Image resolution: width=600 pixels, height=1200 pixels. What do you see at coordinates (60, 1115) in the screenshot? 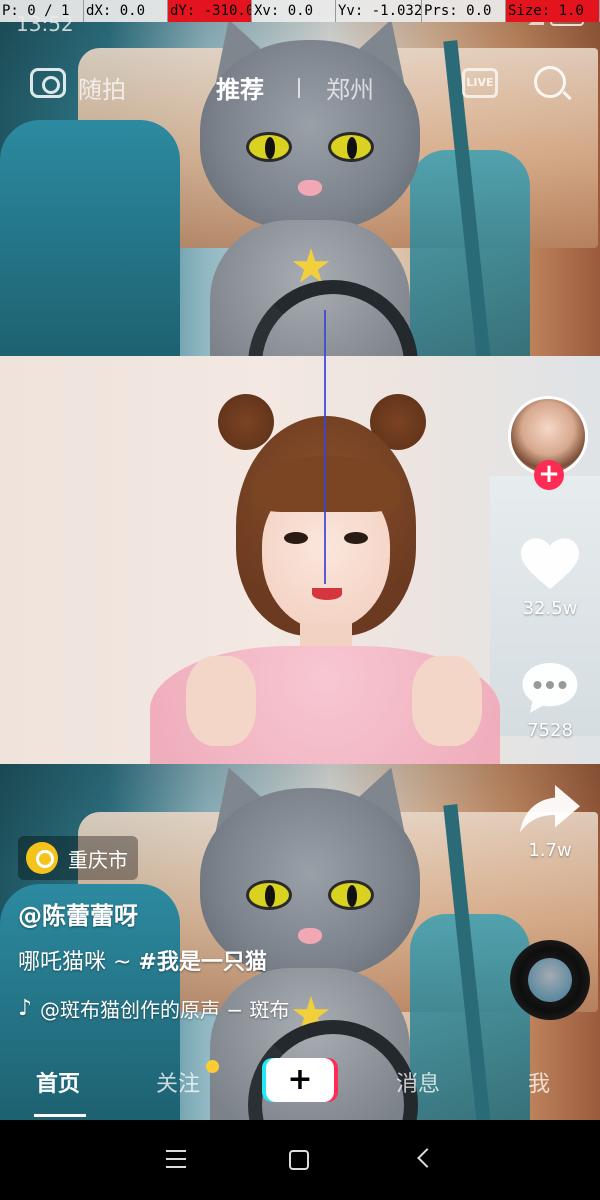
I see `active-tab-indicator` at bounding box center [60, 1115].